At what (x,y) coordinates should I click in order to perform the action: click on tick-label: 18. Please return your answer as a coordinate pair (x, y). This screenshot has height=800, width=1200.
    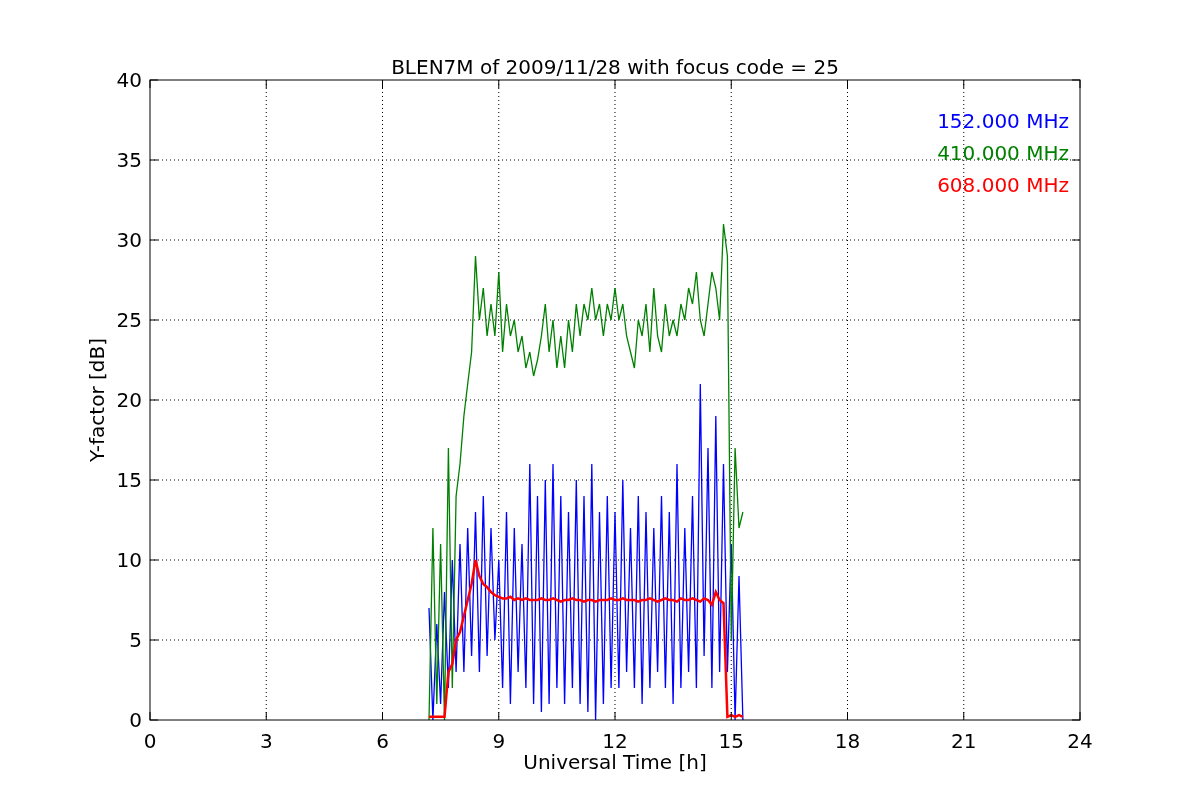
    Looking at the image, I should click on (847, 741).